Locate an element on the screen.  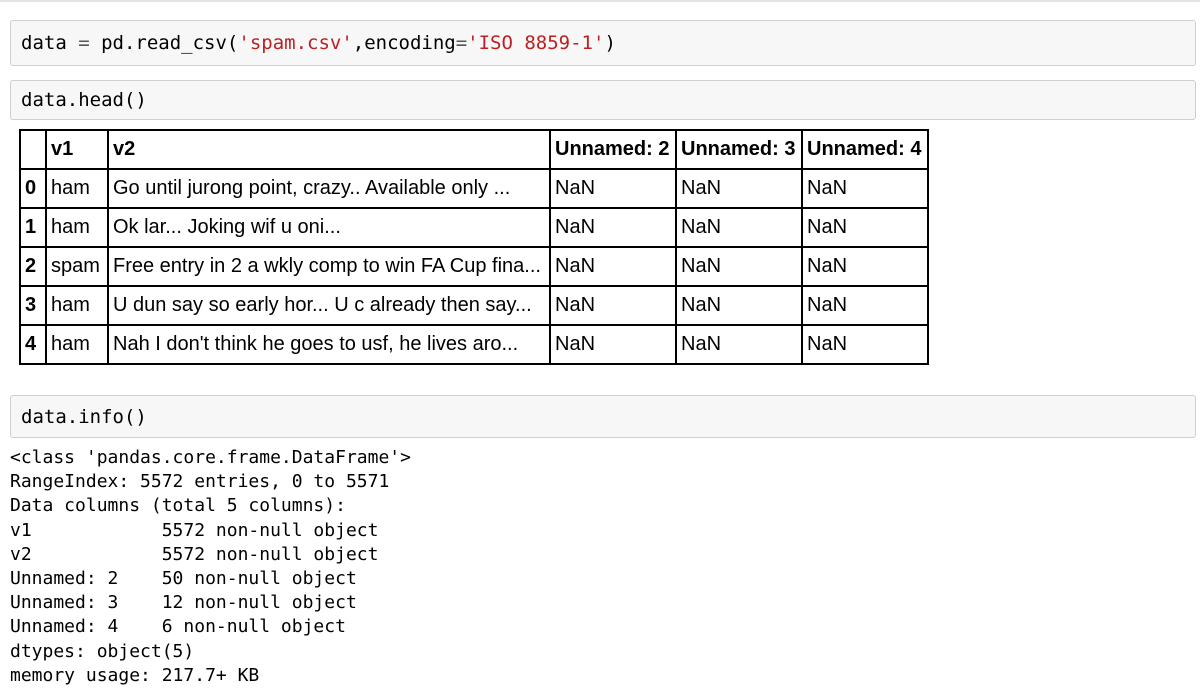
output-line: dtypes: object(5) is located at coordinates (102, 651).